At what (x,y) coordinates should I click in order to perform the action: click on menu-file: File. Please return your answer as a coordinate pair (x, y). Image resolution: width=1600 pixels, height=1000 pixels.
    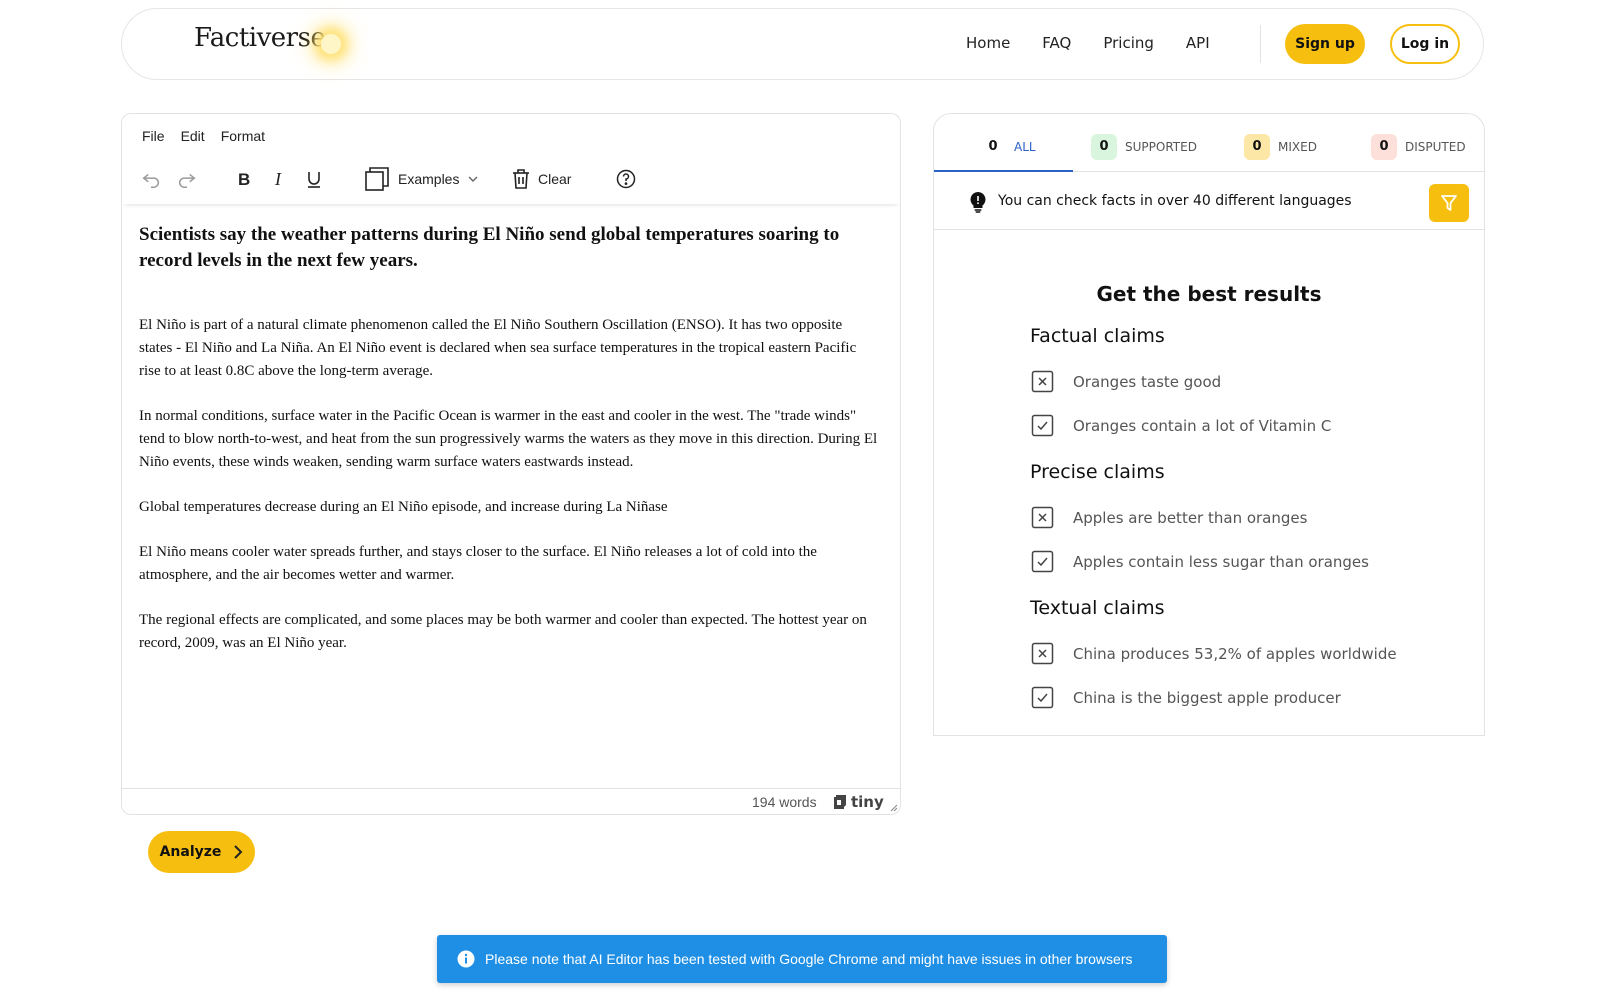
    Looking at the image, I should click on (153, 136).